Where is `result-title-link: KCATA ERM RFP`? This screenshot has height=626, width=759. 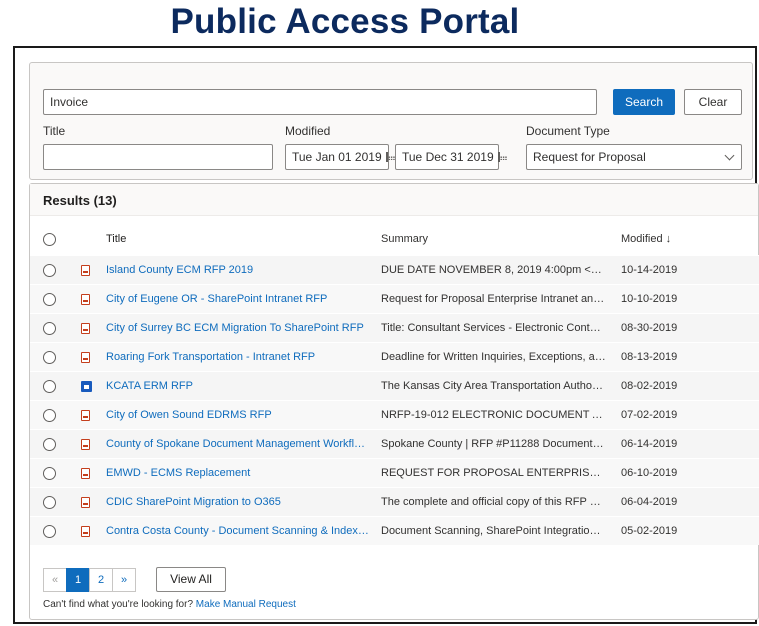 result-title-link: KCATA ERM RFP is located at coordinates (238, 386).